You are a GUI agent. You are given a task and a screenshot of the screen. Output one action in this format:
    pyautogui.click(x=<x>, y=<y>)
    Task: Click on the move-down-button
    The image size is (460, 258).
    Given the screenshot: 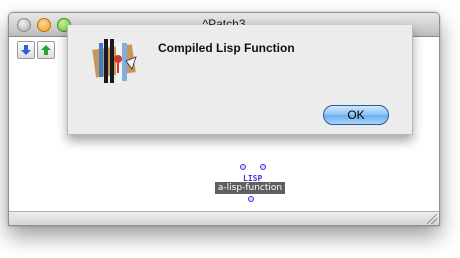 What is the action you would take?
    pyautogui.click(x=26, y=50)
    